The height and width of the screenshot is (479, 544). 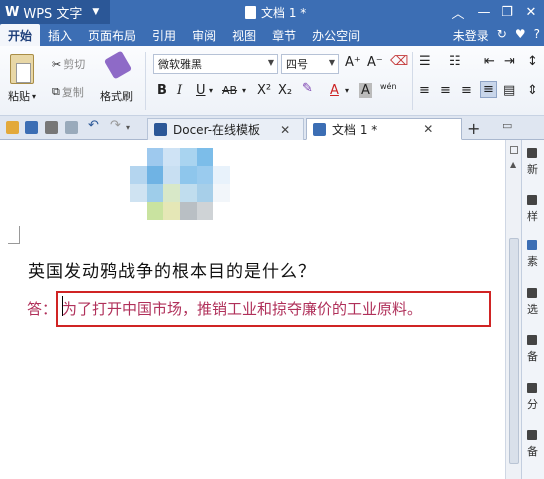 What do you see at coordinates (204, 35) in the screenshot?
I see `menu-review: 审阅` at bounding box center [204, 35].